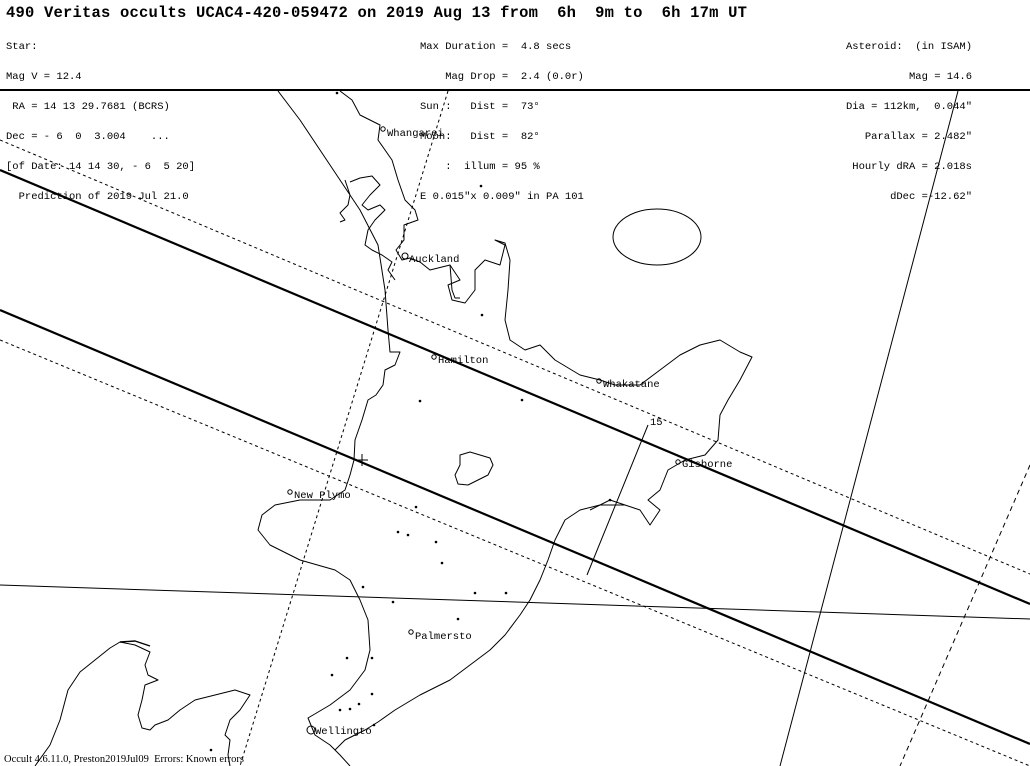  Describe the element at coordinates (22, 47) in the screenshot. I see `star-info-line: Star:` at that location.